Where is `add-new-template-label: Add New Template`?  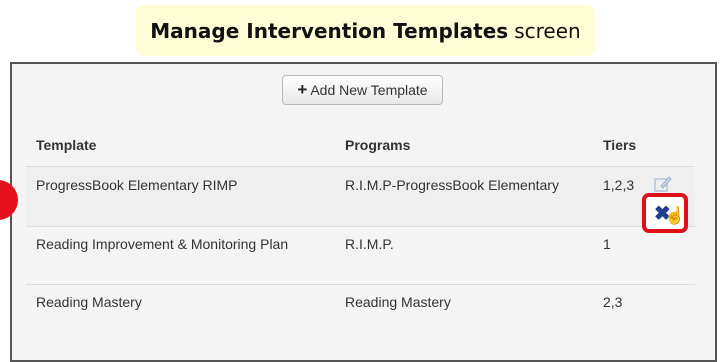
add-new-template-label: Add New Template is located at coordinates (369, 90).